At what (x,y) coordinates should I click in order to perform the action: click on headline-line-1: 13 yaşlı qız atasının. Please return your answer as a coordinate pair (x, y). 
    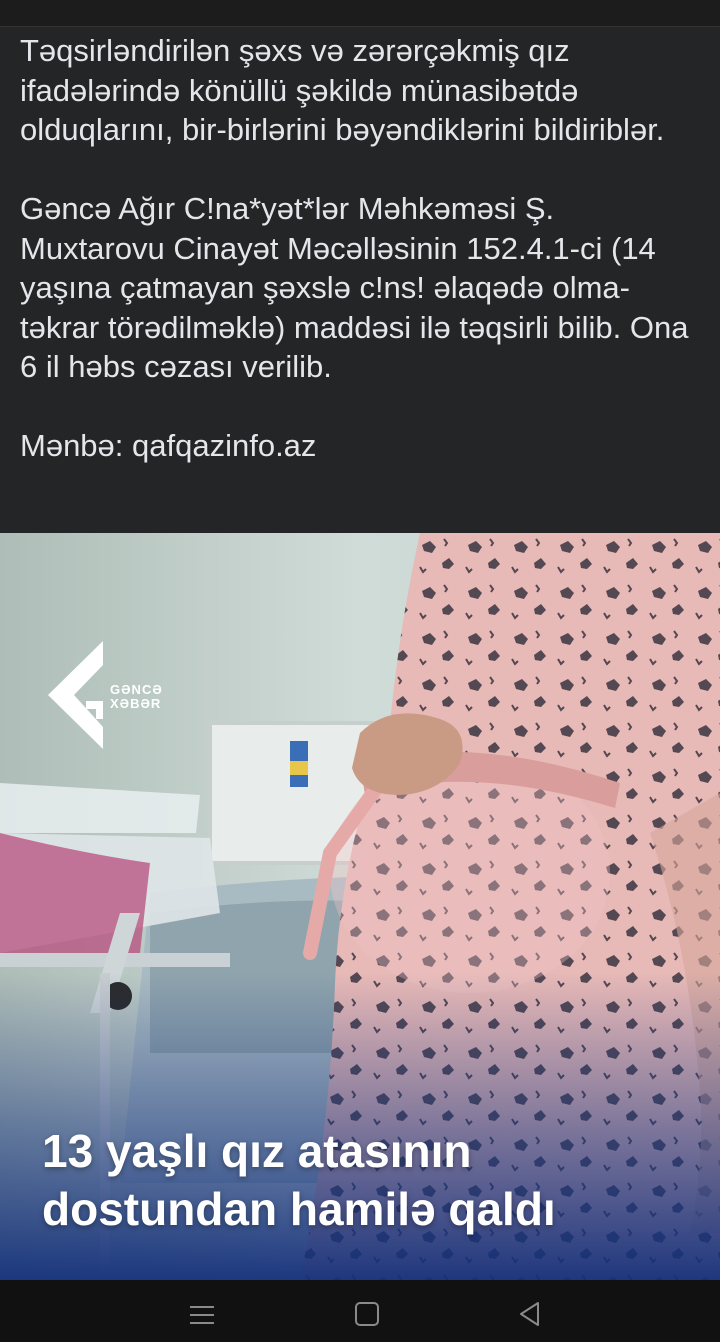
    Looking at the image, I should click on (257, 1151).